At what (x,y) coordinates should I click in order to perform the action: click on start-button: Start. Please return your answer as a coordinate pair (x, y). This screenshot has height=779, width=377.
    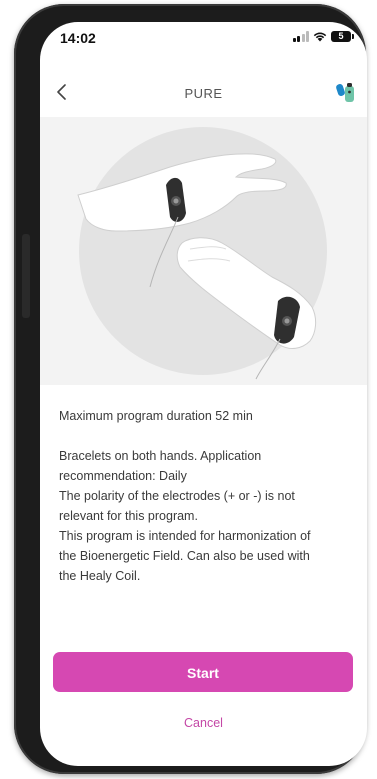
    Looking at the image, I should click on (203, 672).